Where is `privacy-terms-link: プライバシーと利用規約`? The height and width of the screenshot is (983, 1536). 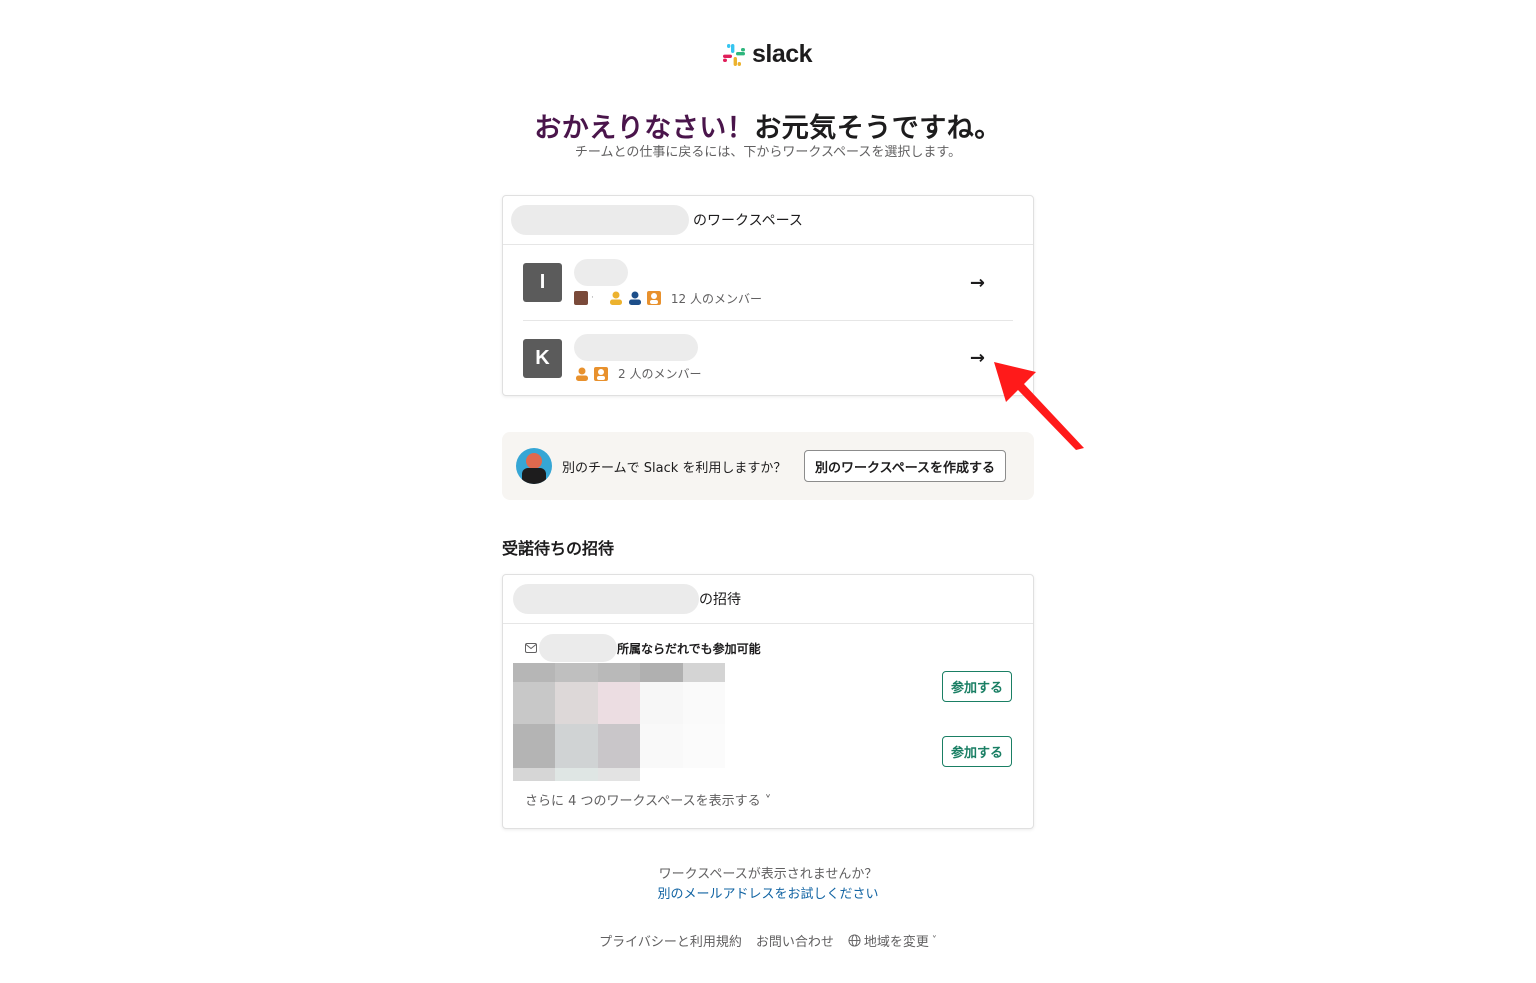
privacy-terms-link: プライバシーと利用規約 is located at coordinates (670, 940).